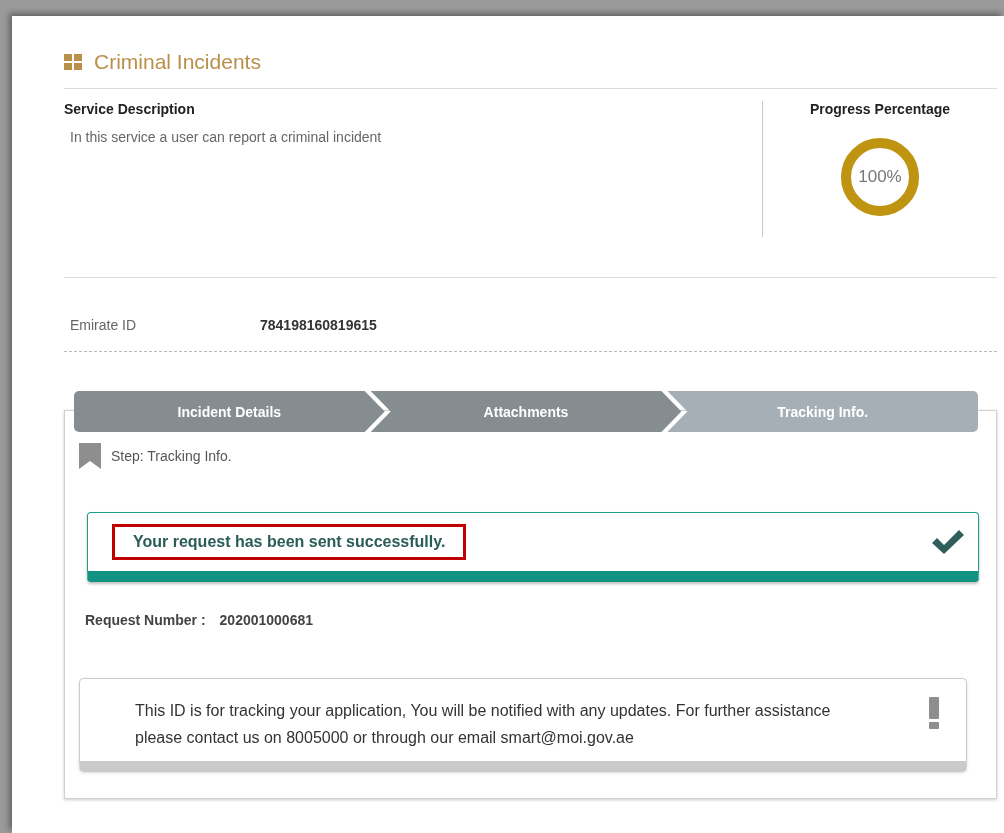 Image resolution: width=1004 pixels, height=833 pixels. I want to click on service-description: In this service a user can report a criminal incident, so click(226, 137).